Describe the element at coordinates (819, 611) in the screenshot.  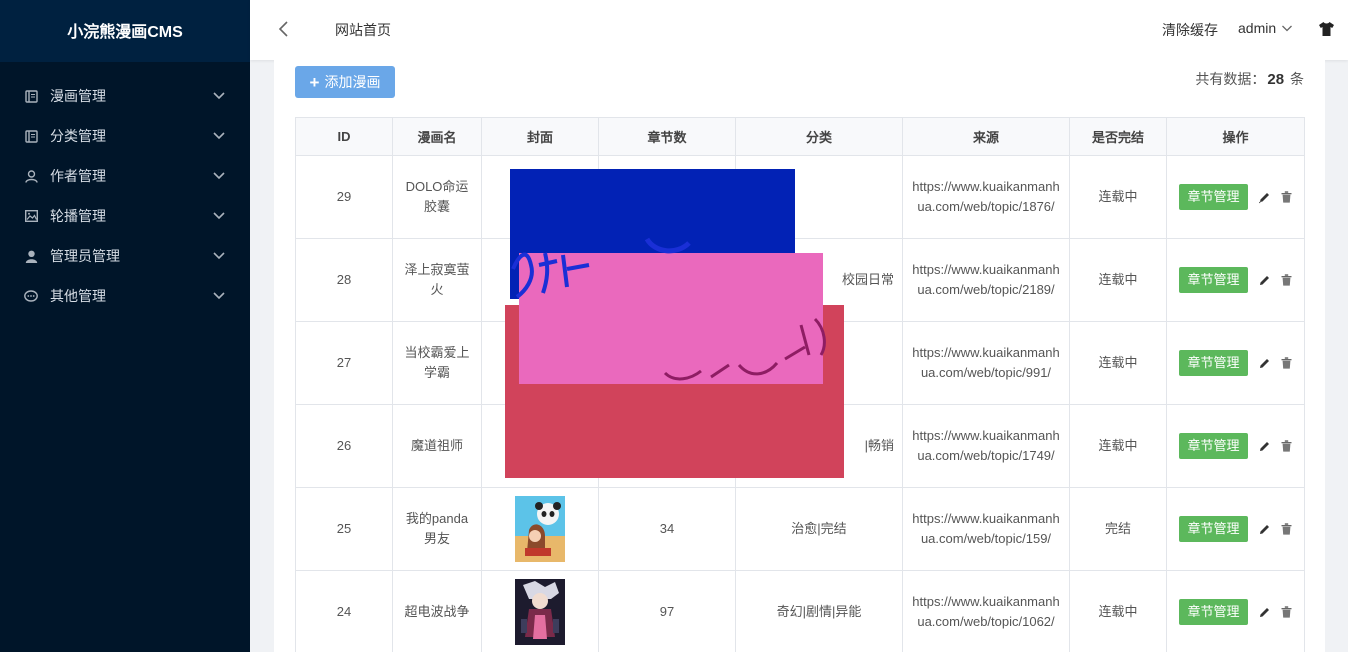
I see `cell-category: 奇幻|剧情|异能` at that location.